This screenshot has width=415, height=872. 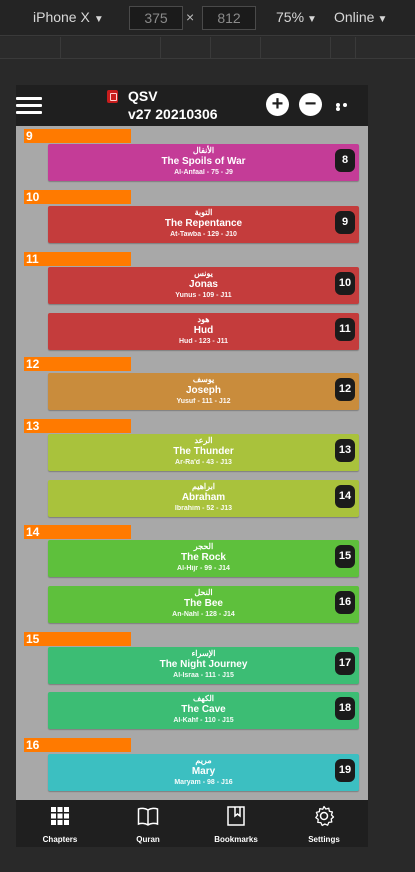 I want to click on juz-header: 11, so click(x=77, y=259).